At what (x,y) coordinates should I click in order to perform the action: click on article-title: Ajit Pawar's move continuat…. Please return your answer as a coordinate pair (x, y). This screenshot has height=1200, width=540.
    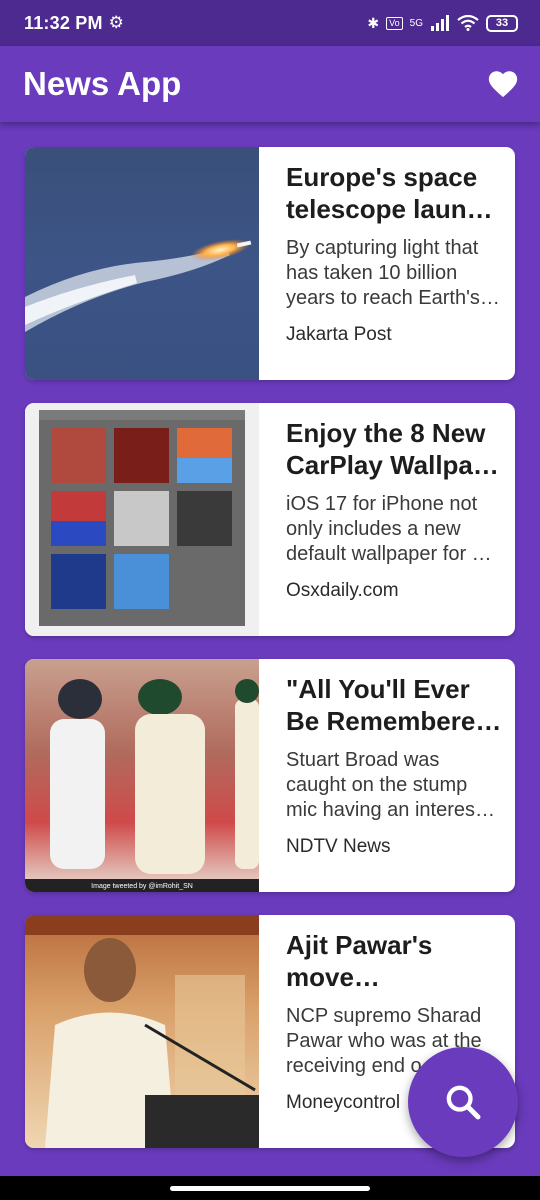
    Looking at the image, I should click on (359, 961).